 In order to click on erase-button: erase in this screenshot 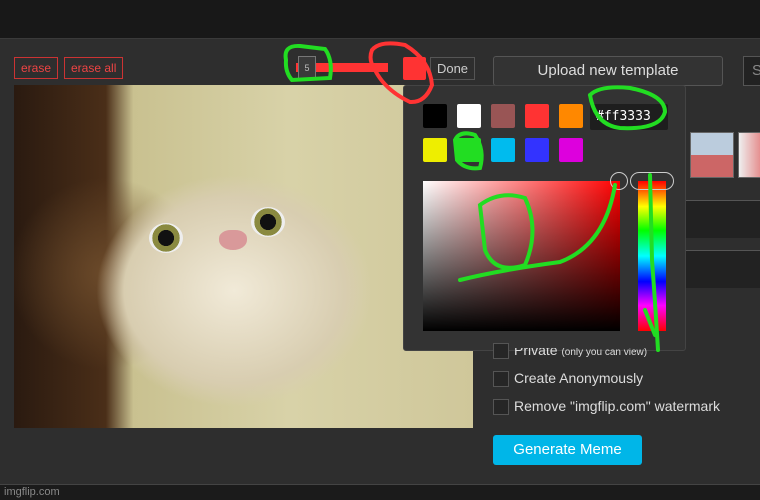, I will do `click(36, 68)`.